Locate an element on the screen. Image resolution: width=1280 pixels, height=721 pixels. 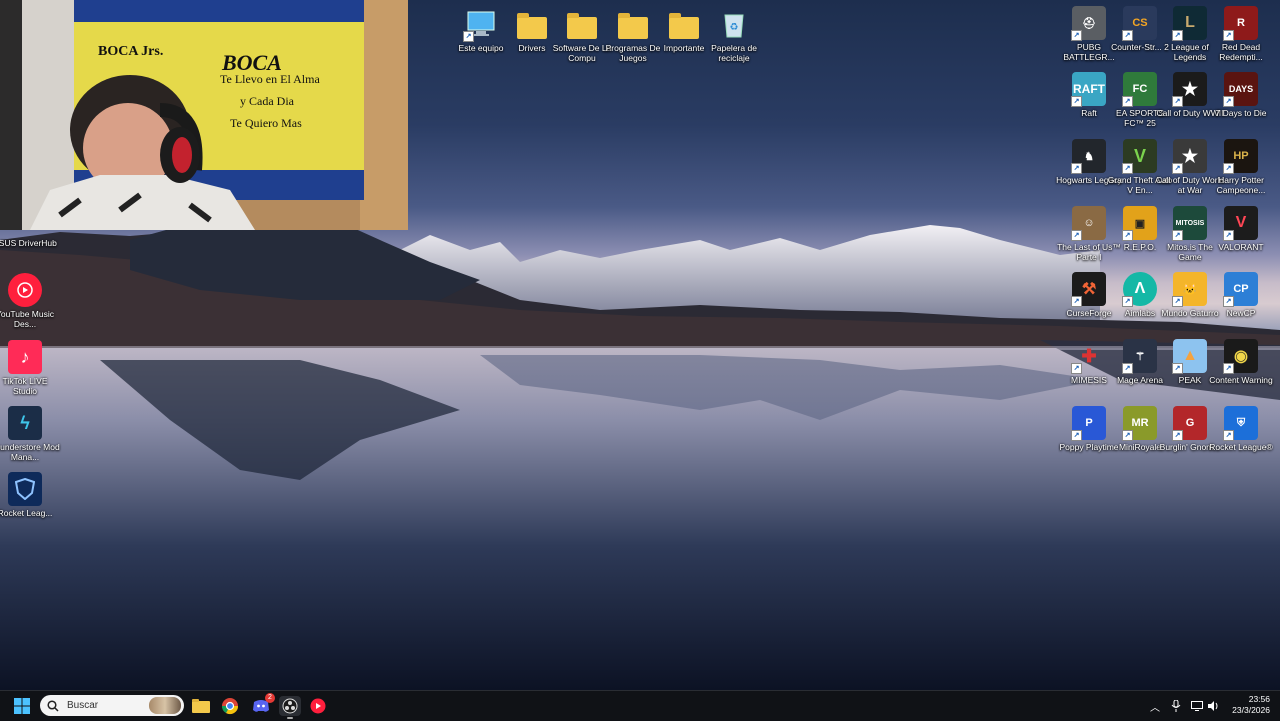
miniroyale-icon: MR ↗ is located at coordinates (1139, 423).